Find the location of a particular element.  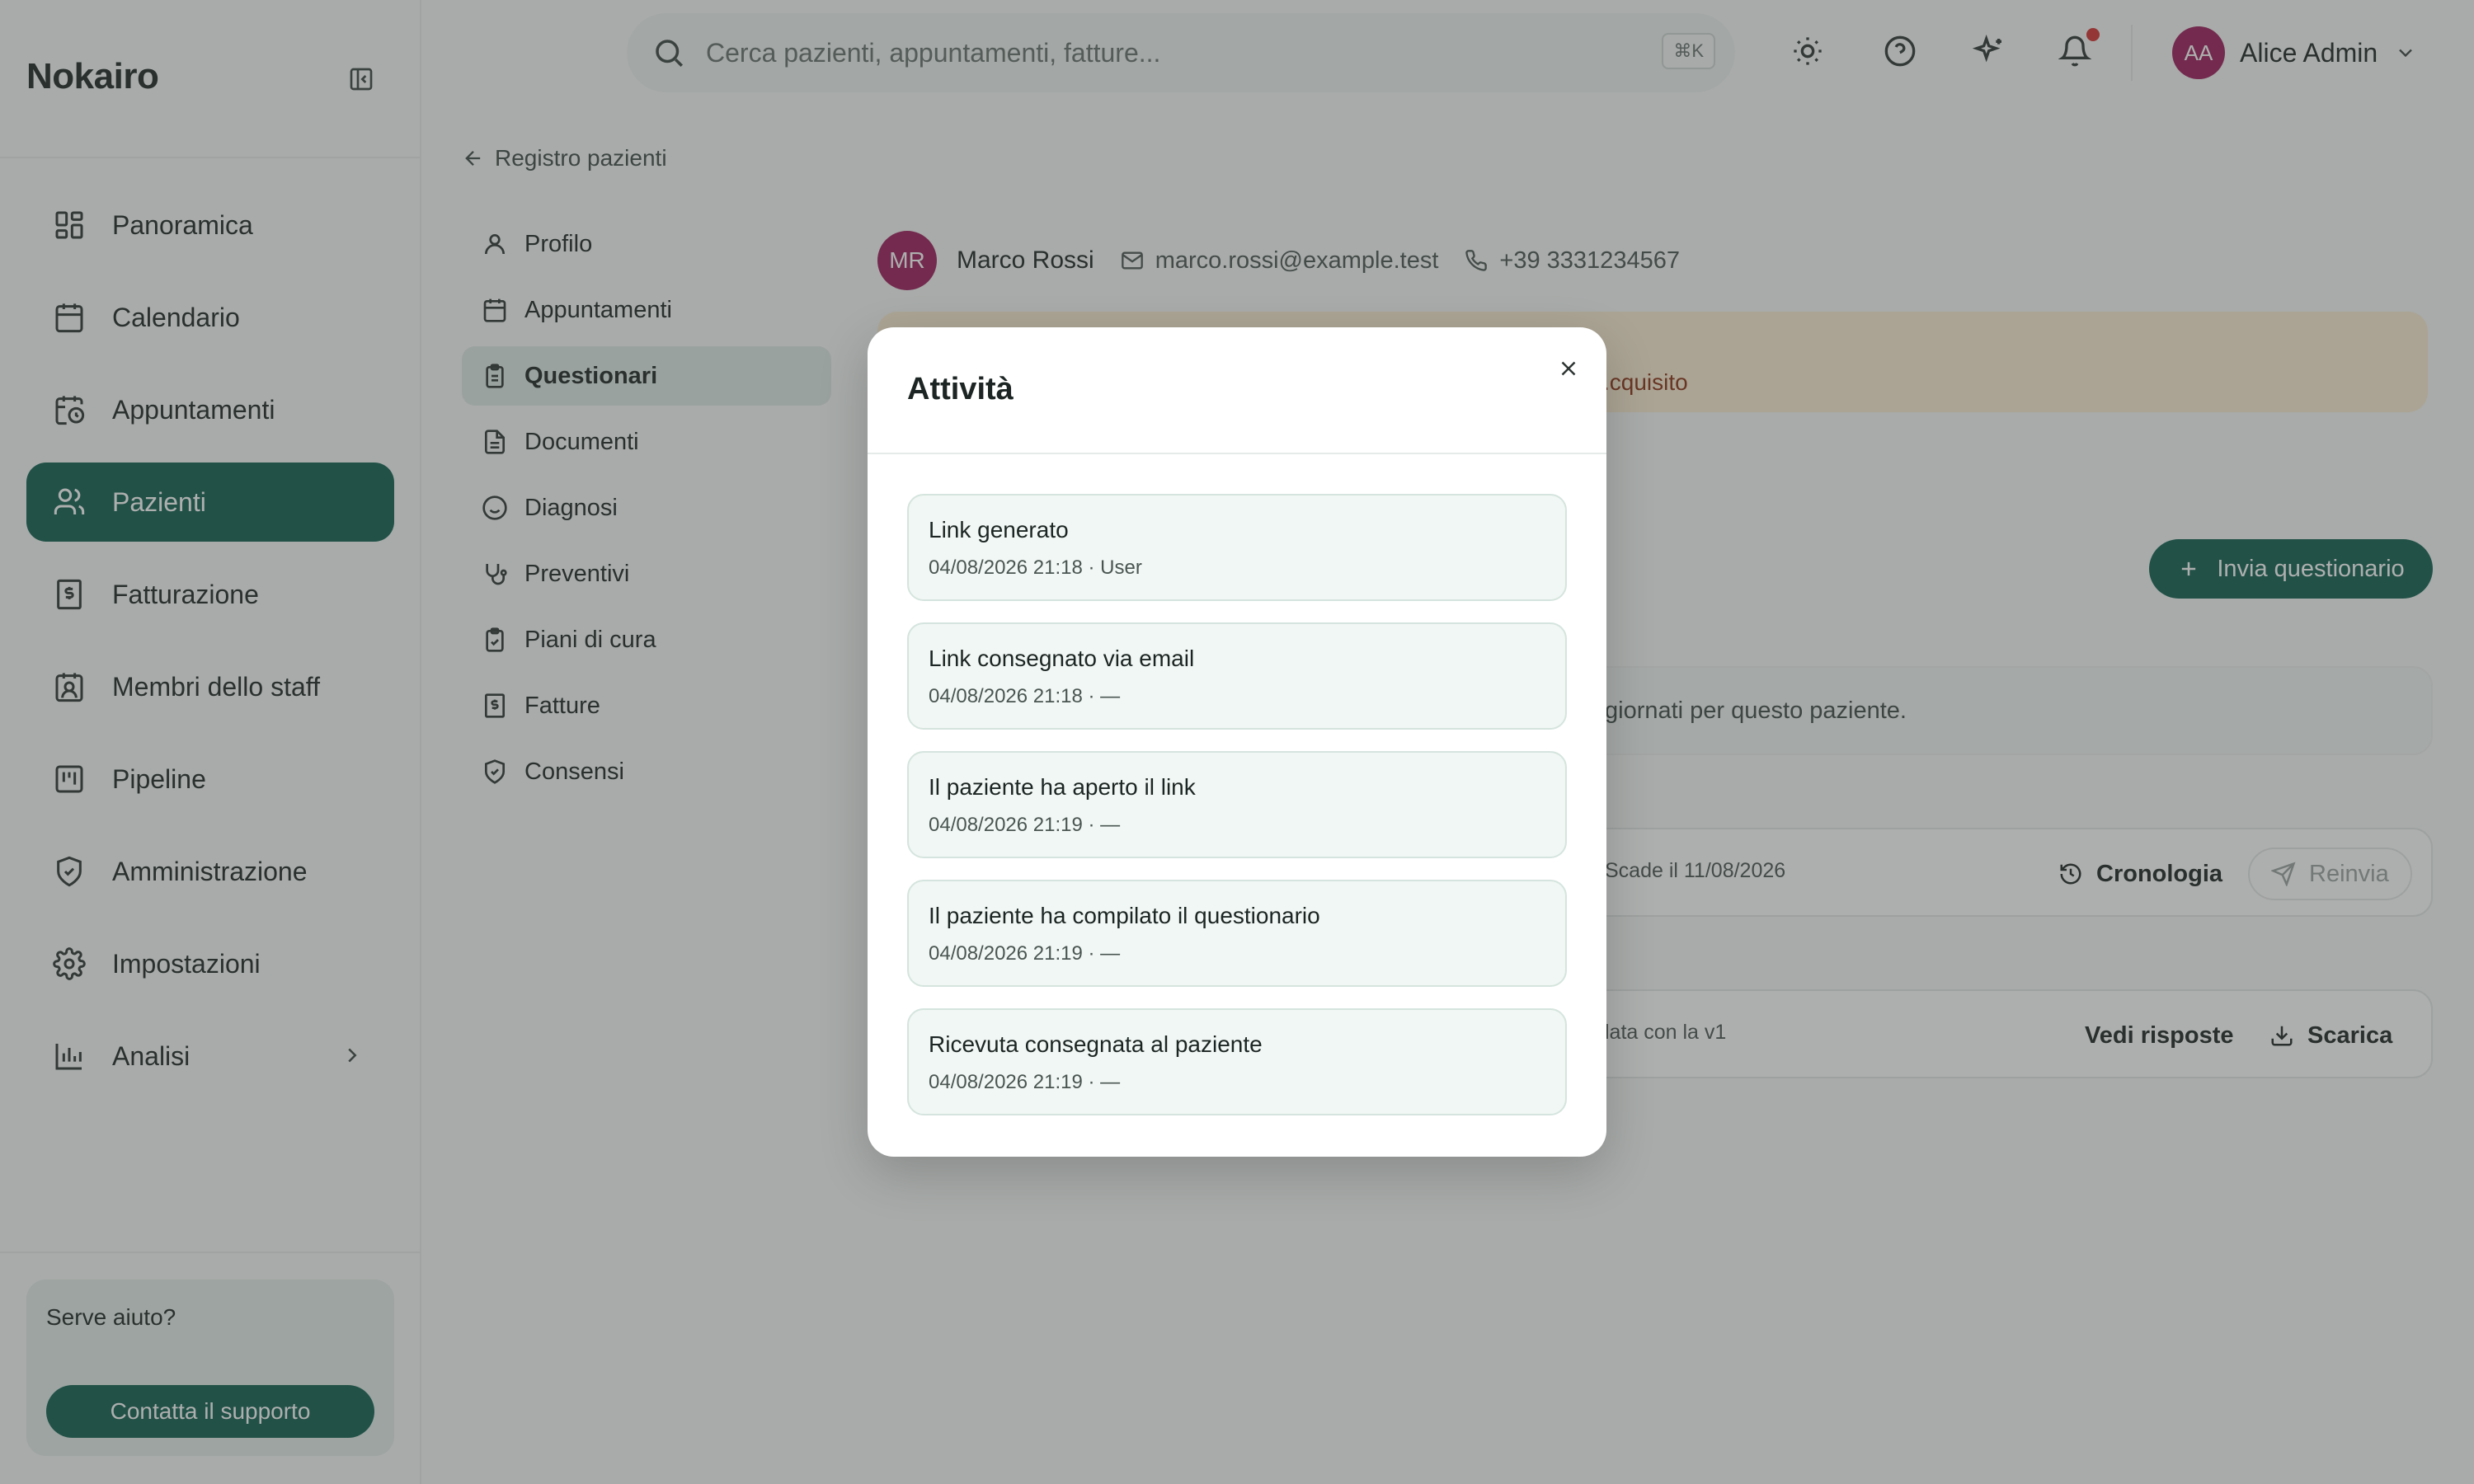

modal-divider is located at coordinates (1237, 454).